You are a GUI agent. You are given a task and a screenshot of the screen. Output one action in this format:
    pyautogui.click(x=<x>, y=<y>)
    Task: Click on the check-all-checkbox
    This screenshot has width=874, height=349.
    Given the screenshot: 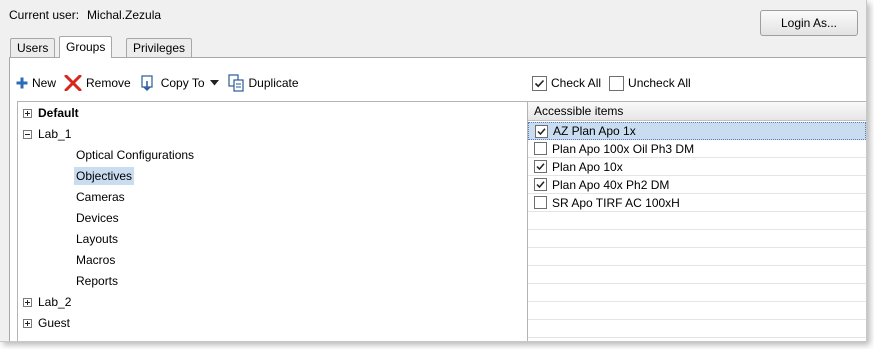 What is the action you would take?
    pyautogui.click(x=539, y=83)
    